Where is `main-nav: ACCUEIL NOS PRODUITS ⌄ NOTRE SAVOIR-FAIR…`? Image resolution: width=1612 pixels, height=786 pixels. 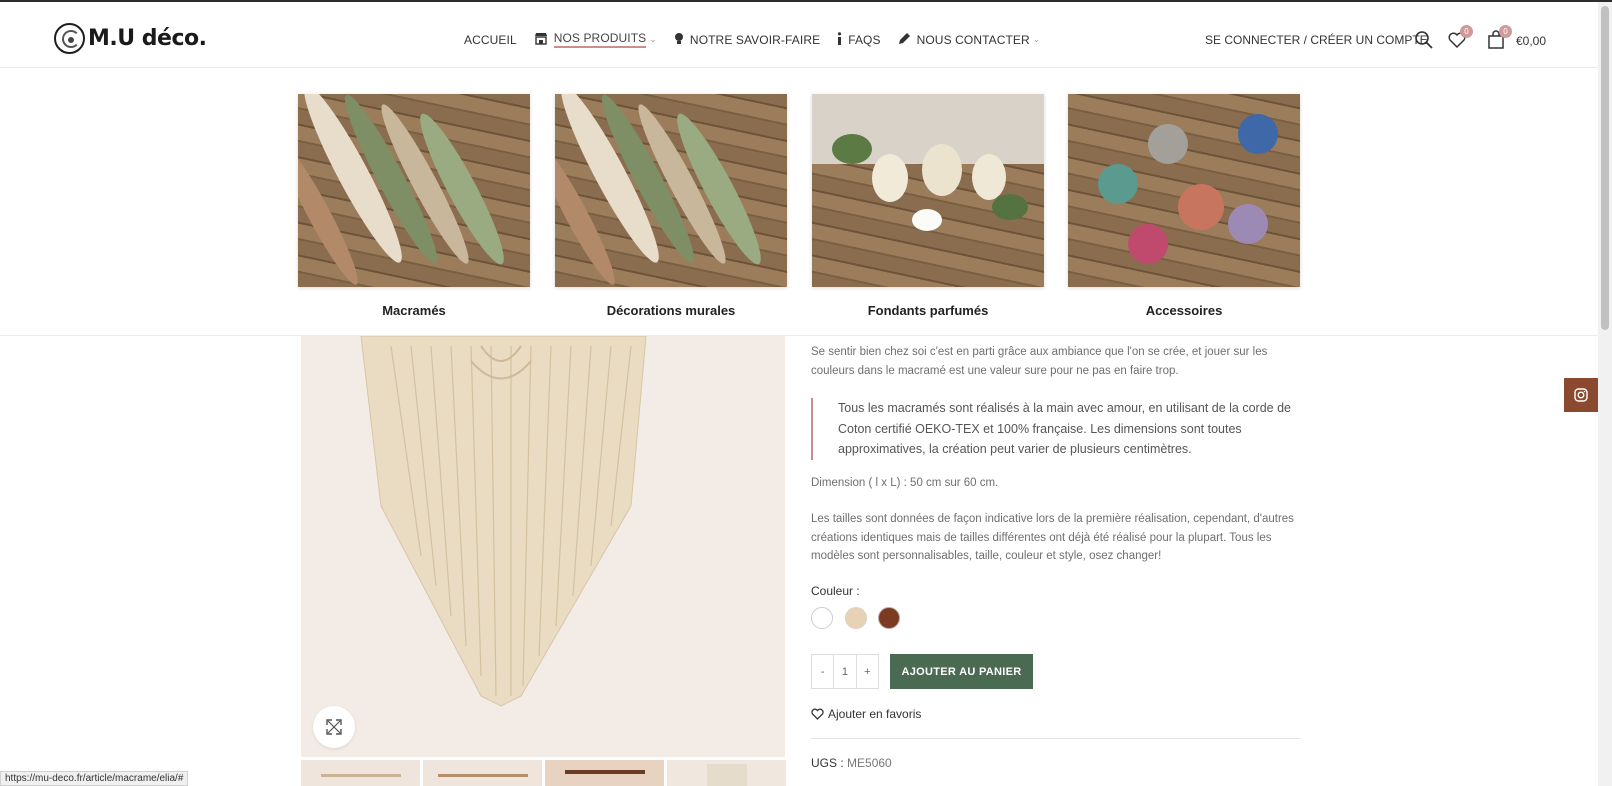
main-nav: ACCUEIL NOS PRODUITS ⌄ NOTRE SAVOIR-FAIR… is located at coordinates (760, 39).